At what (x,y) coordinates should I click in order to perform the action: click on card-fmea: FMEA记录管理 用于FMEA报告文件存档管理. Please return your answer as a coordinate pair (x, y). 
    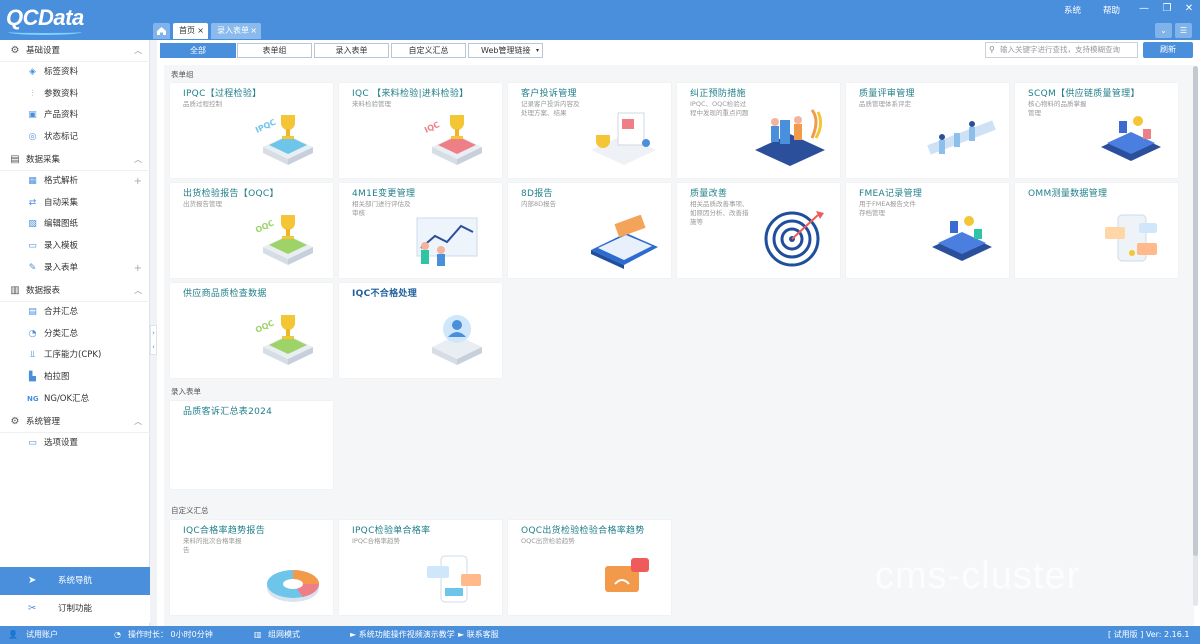
    Looking at the image, I should click on (927, 230).